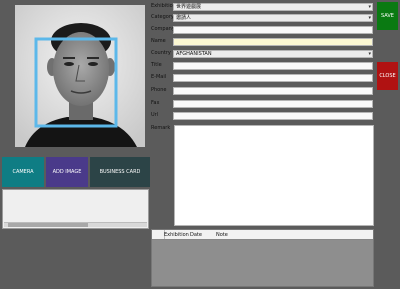 The height and width of the screenshot is (289, 400). What do you see at coordinates (48, 225) in the screenshot?
I see `scrollbar-thumb` at bounding box center [48, 225].